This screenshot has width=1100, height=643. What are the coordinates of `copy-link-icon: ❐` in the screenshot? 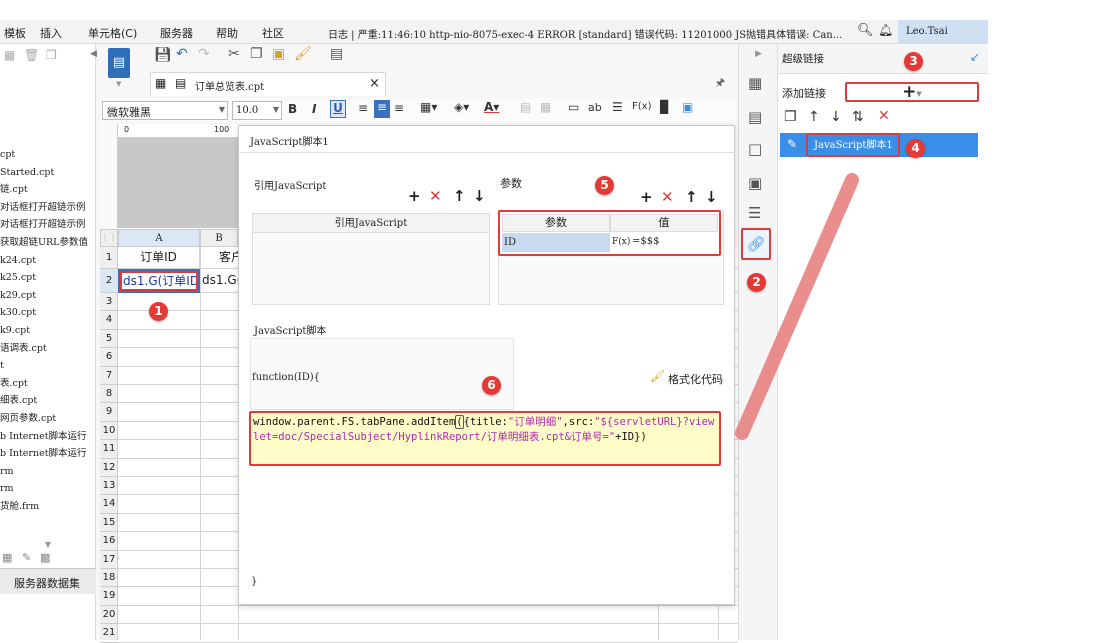 It's located at (790, 117).